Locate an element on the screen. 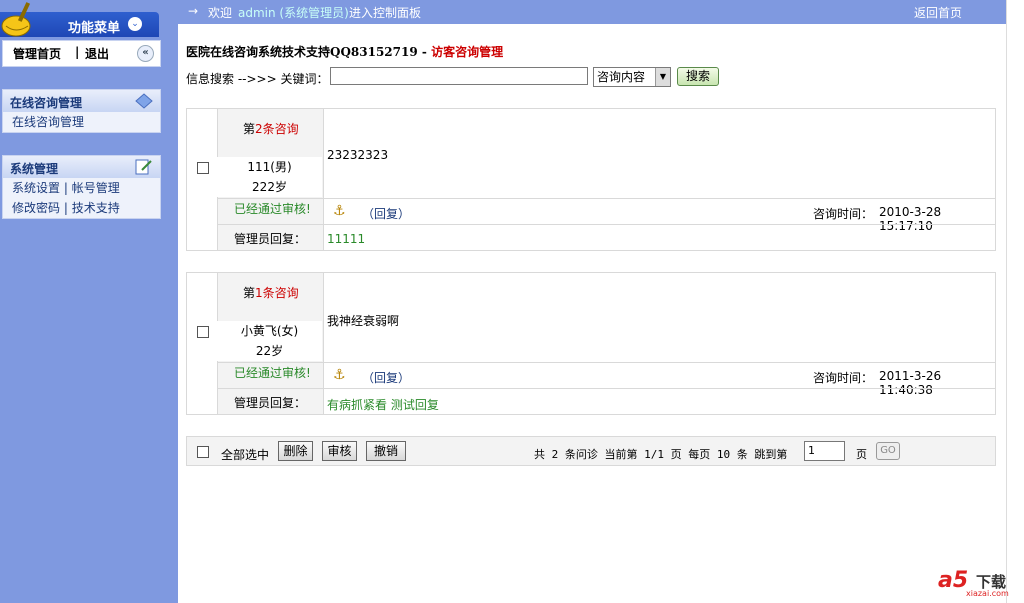  title-prefix: 医院在线咨询系统技术支持QQ83152719 - is located at coordinates (306, 52).